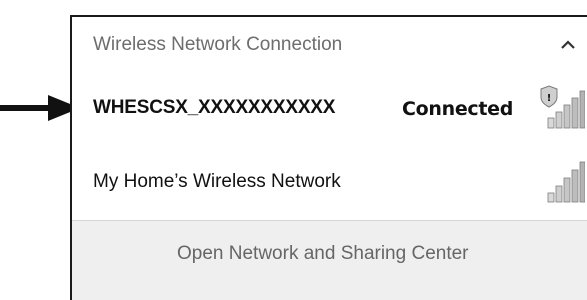 This screenshot has width=587, height=300. I want to click on arrow-right-icon, so click(40, 108).